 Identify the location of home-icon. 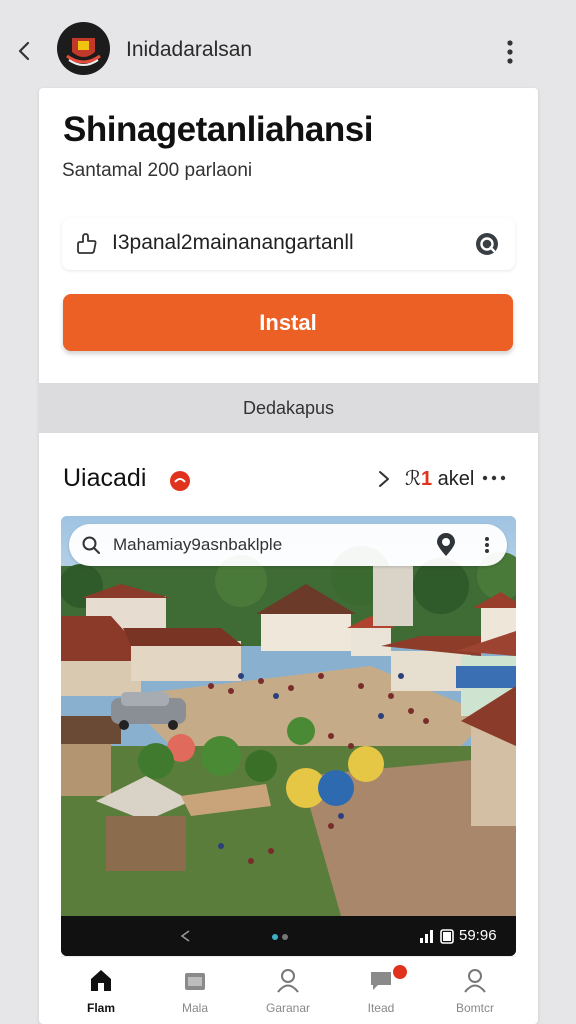
(101, 980).